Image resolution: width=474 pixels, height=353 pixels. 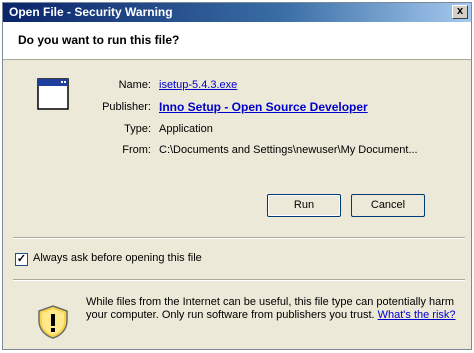 What do you see at coordinates (237, 12) in the screenshot?
I see `title-bar: Open File - Security Warning x` at bounding box center [237, 12].